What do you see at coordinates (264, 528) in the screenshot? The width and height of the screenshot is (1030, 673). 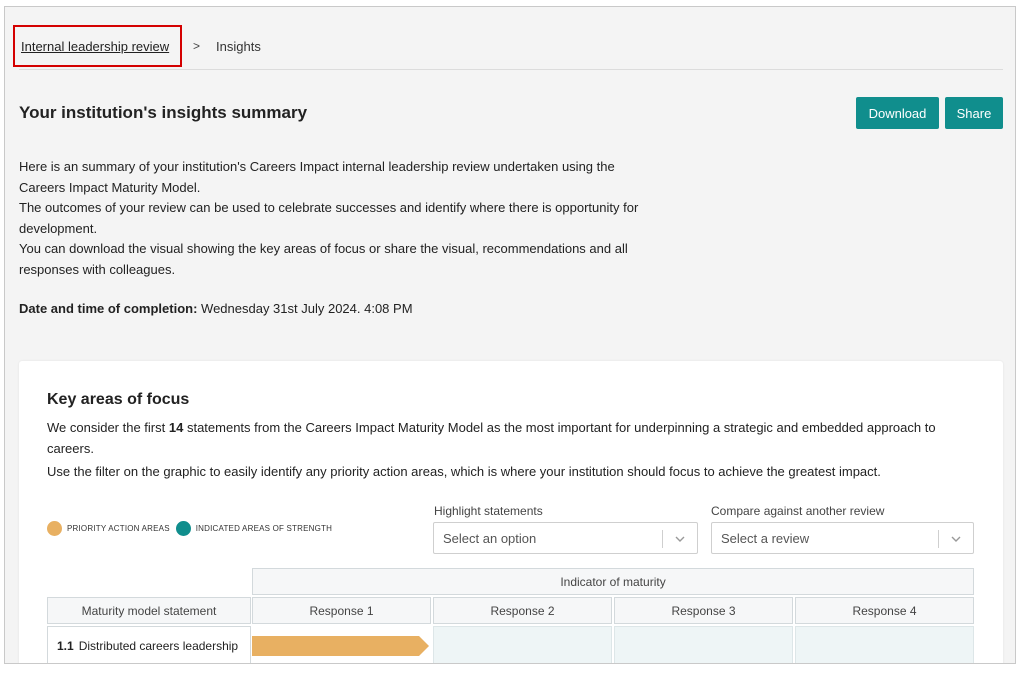 I see `legend-strength-label: INDICATED AREAS OF STRENGTH` at bounding box center [264, 528].